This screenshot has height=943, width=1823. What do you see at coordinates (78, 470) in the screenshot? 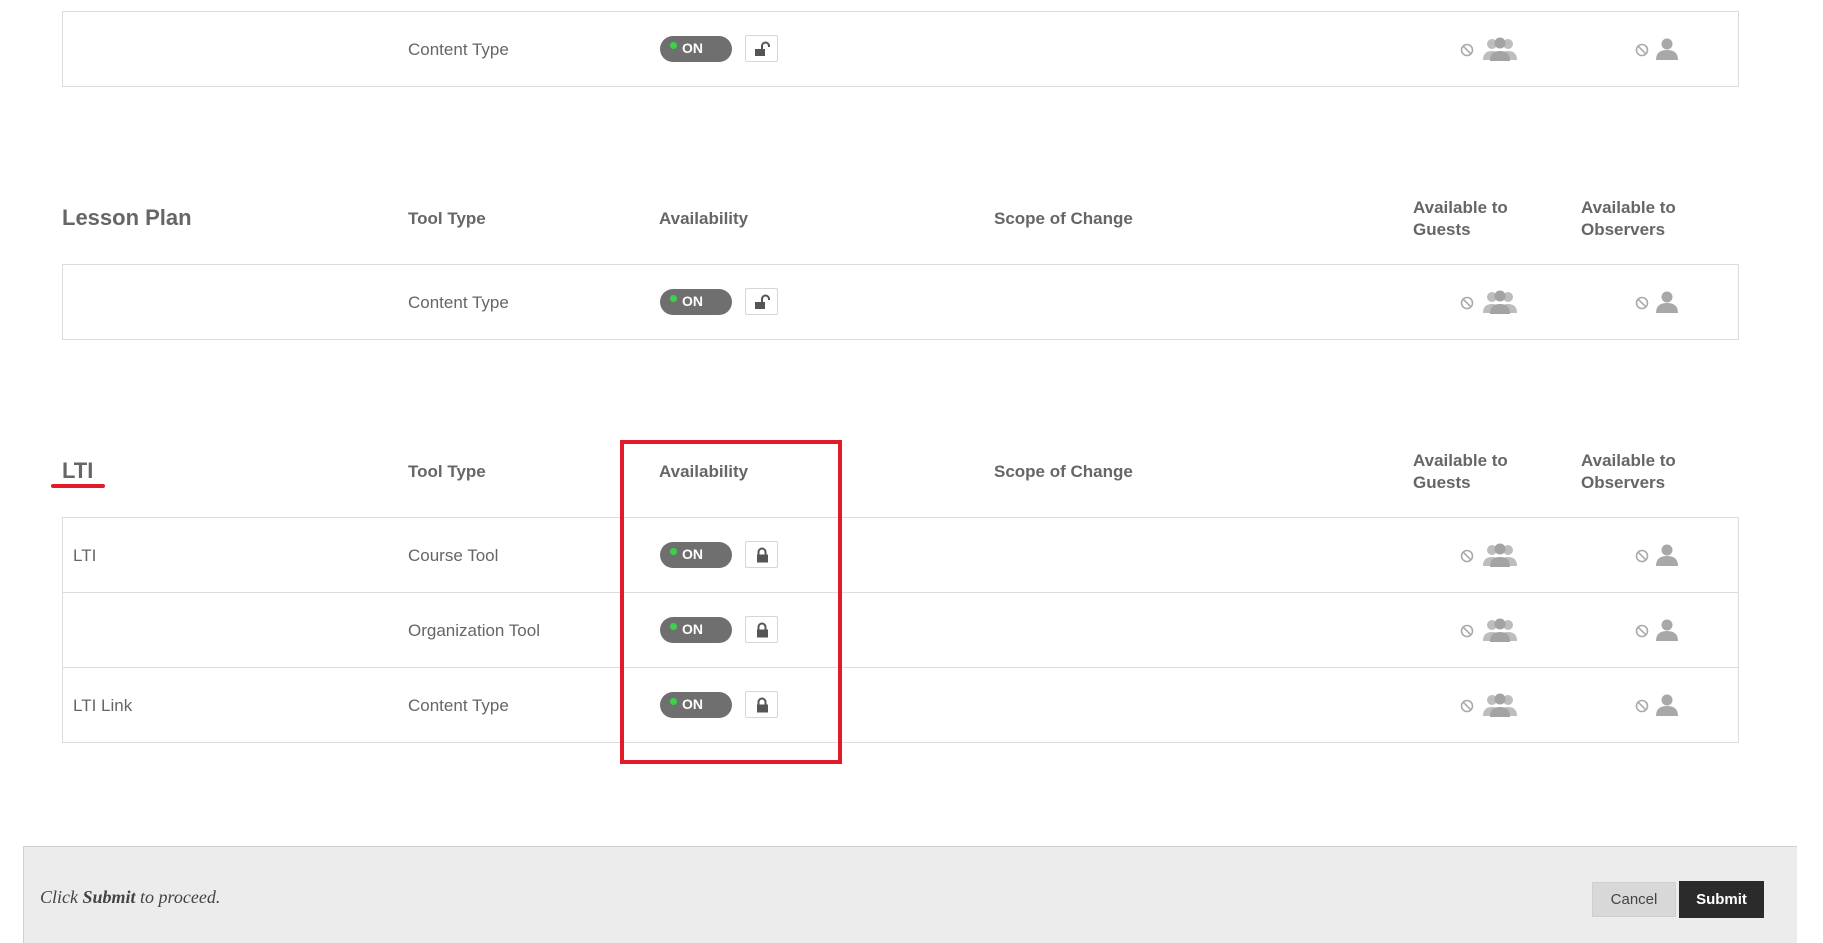
I see `section-title: LTI` at bounding box center [78, 470].